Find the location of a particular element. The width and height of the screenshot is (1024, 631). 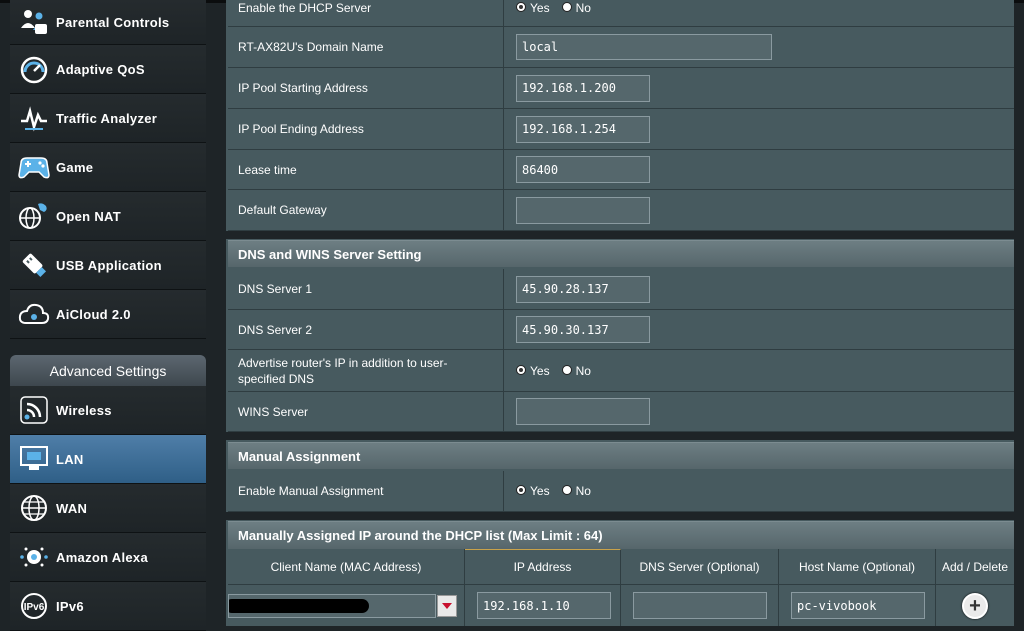

domain-name-input is located at coordinates (644, 47).